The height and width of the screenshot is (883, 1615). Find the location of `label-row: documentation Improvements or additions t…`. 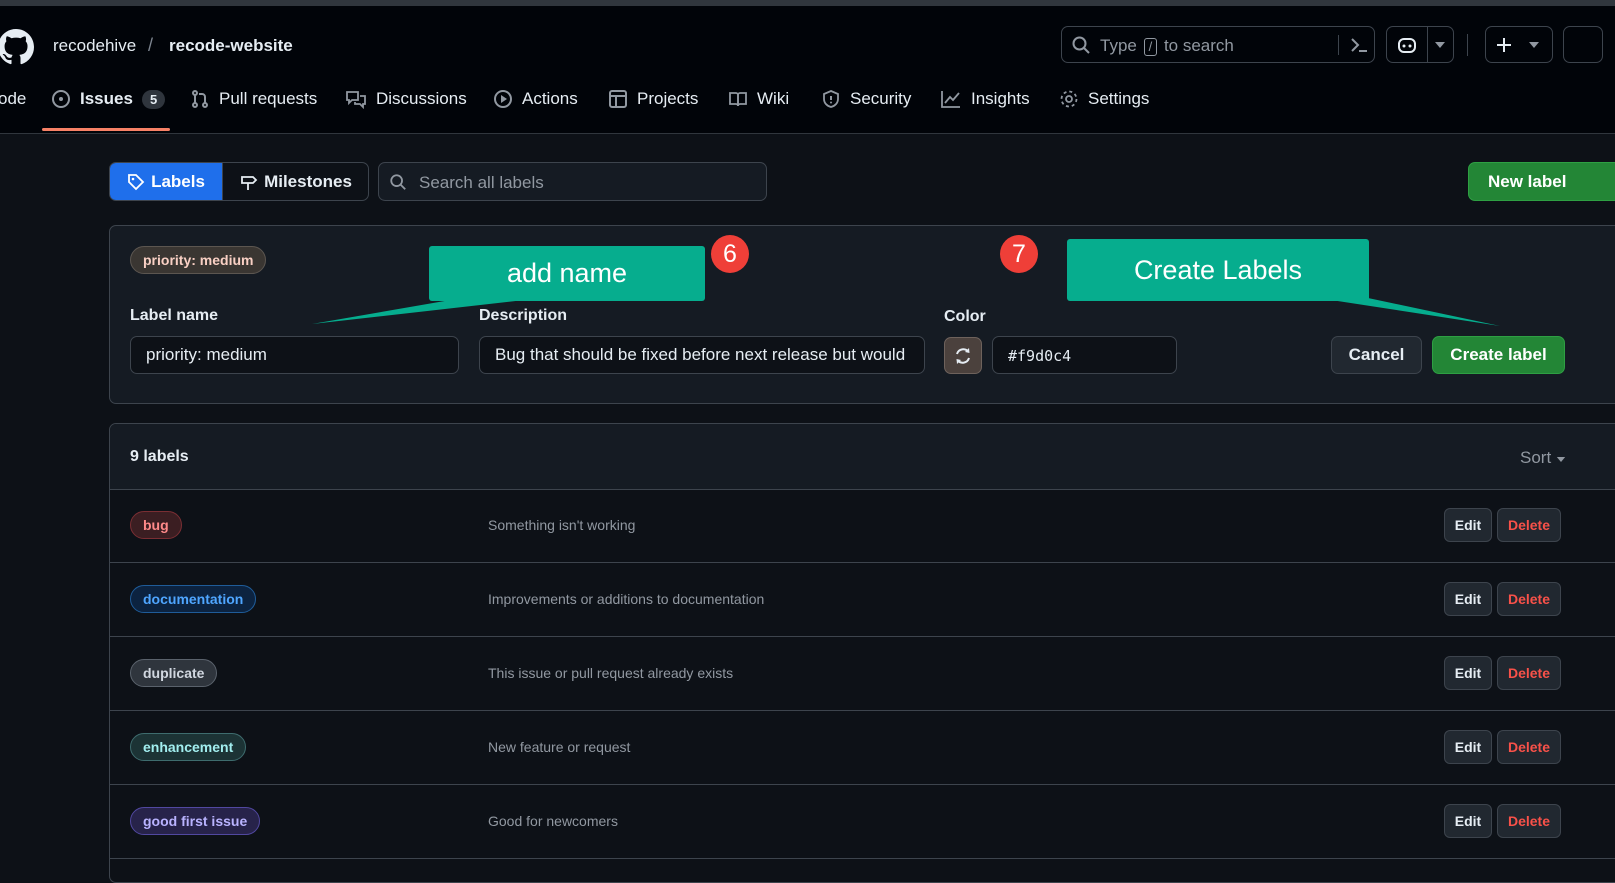

label-row: documentation Improvements or additions t… is located at coordinates (862, 600).